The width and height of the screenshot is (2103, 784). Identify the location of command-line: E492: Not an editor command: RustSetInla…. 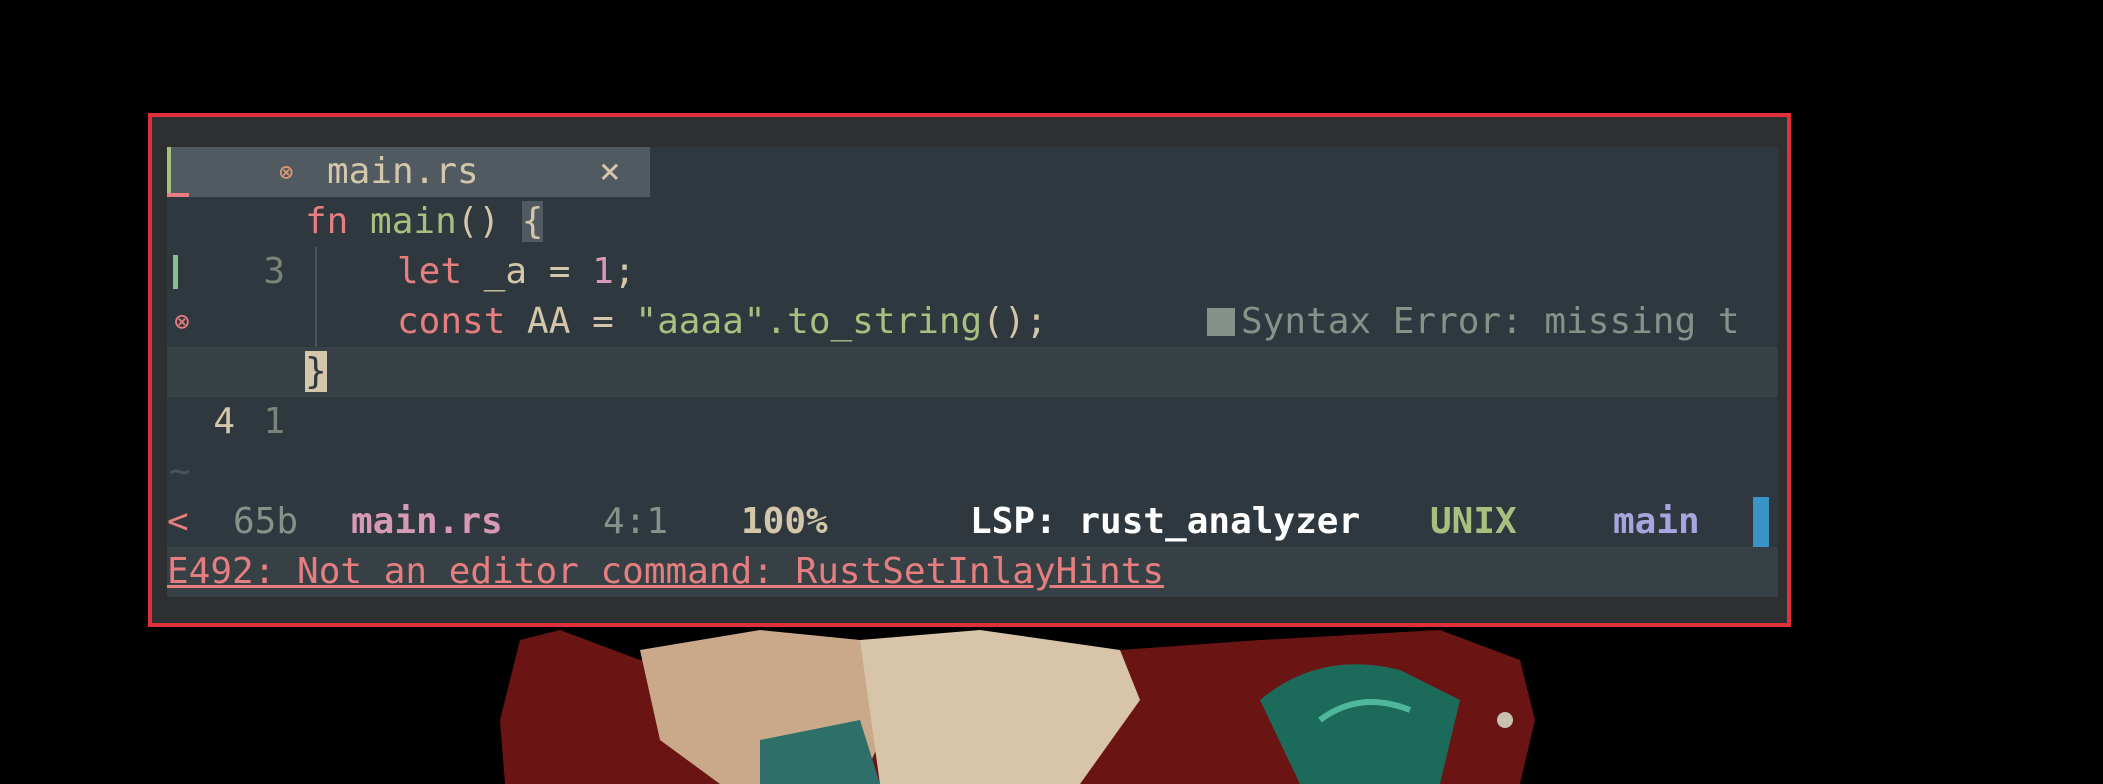
(972, 572).